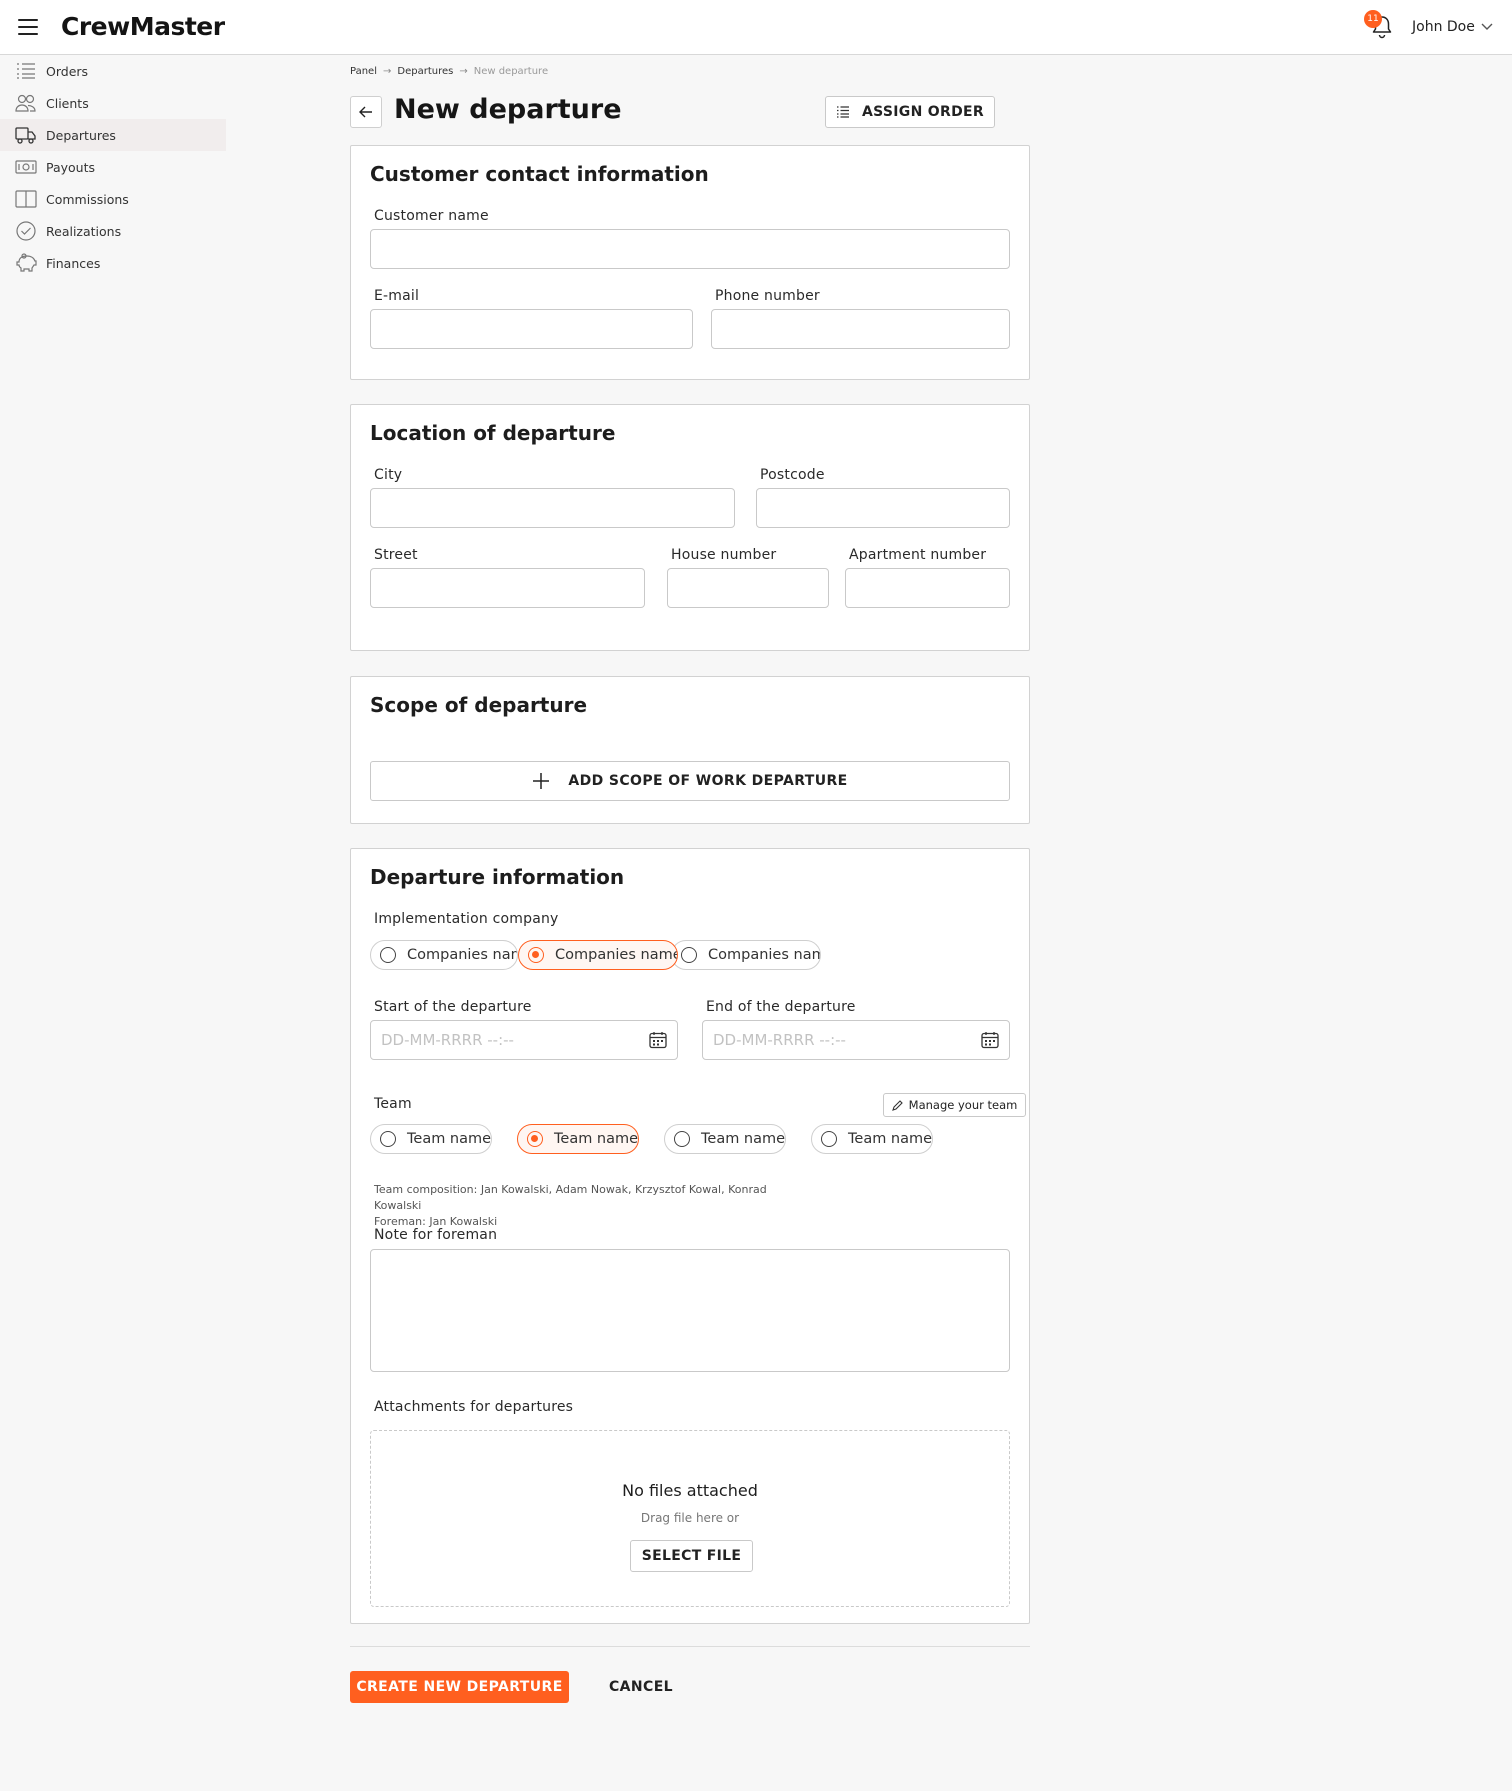 The image size is (1512, 1791). Describe the element at coordinates (897, 1105) in the screenshot. I see `pencil-icon` at that location.